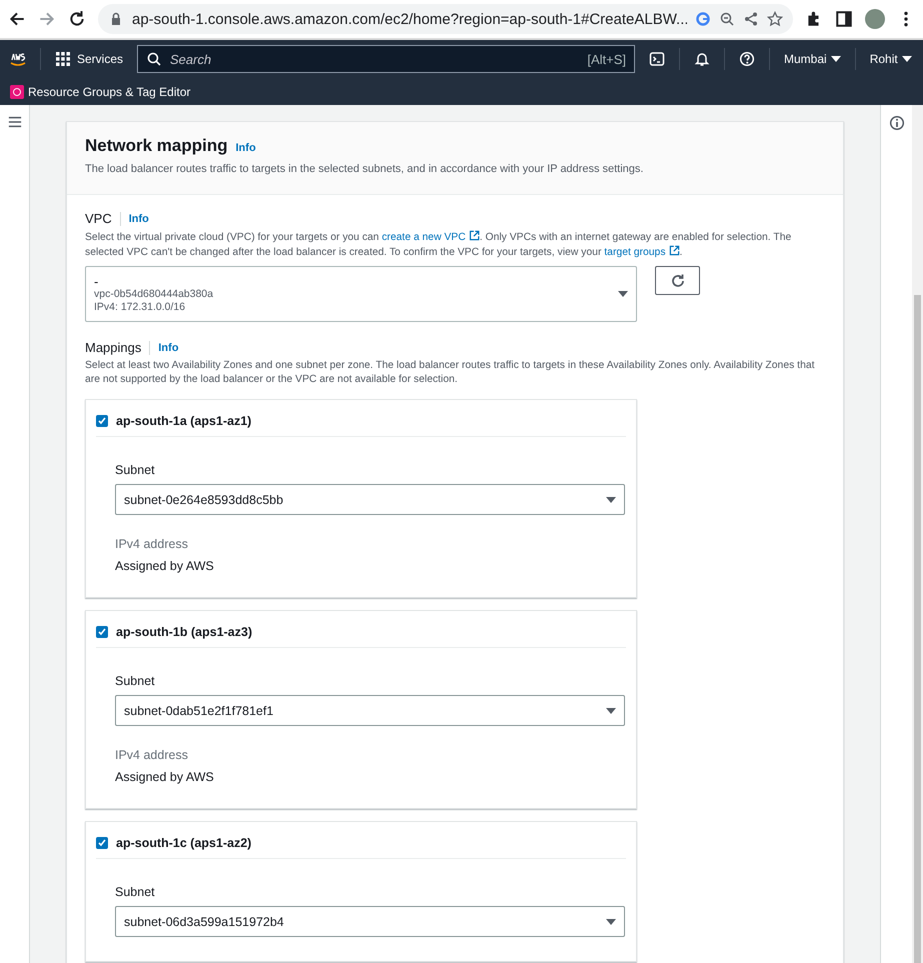 Image resolution: width=923 pixels, height=963 pixels. I want to click on search-placeholder: Search, so click(191, 59).